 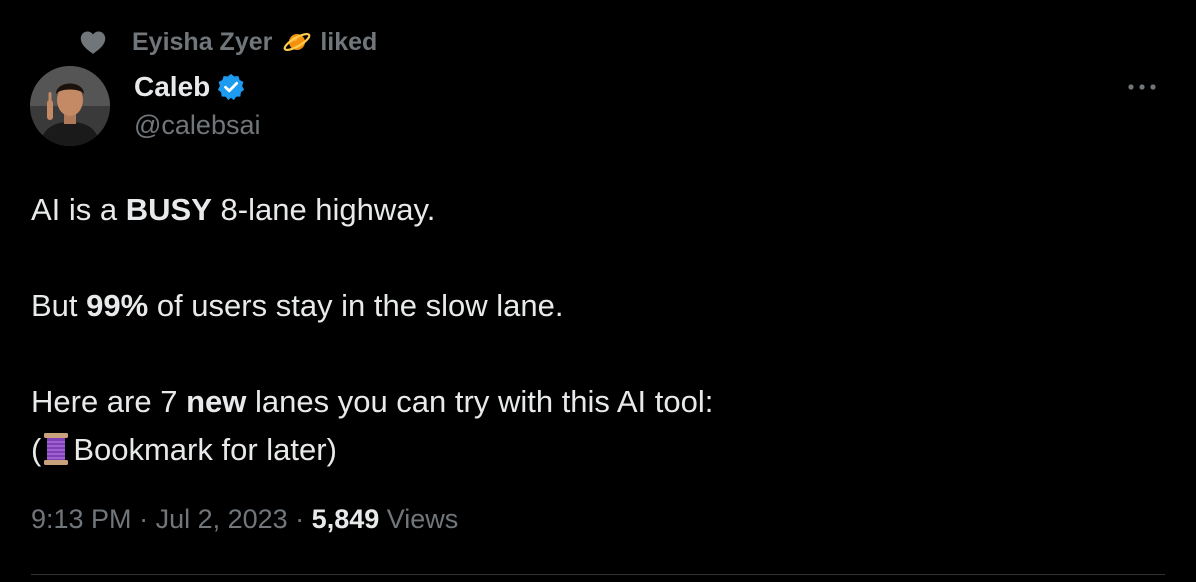 I want to click on tweet-text-segment: 8-lane highway., so click(x=323, y=209).